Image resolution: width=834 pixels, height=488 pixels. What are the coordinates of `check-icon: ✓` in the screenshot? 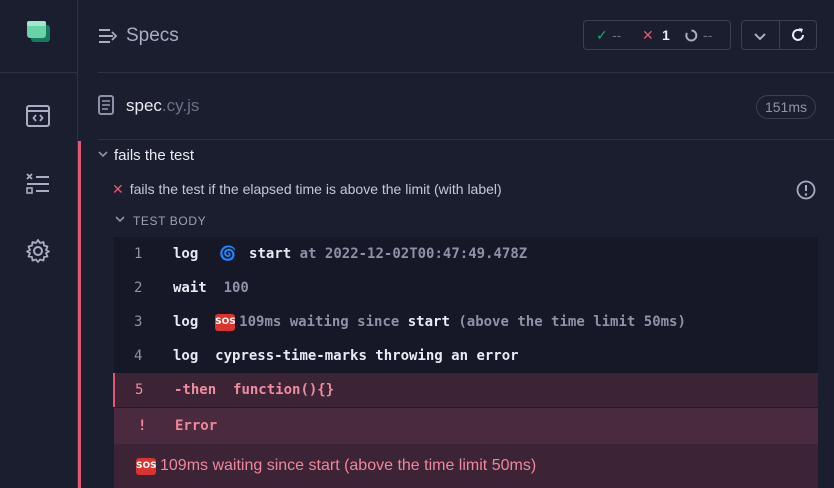 It's located at (602, 35).